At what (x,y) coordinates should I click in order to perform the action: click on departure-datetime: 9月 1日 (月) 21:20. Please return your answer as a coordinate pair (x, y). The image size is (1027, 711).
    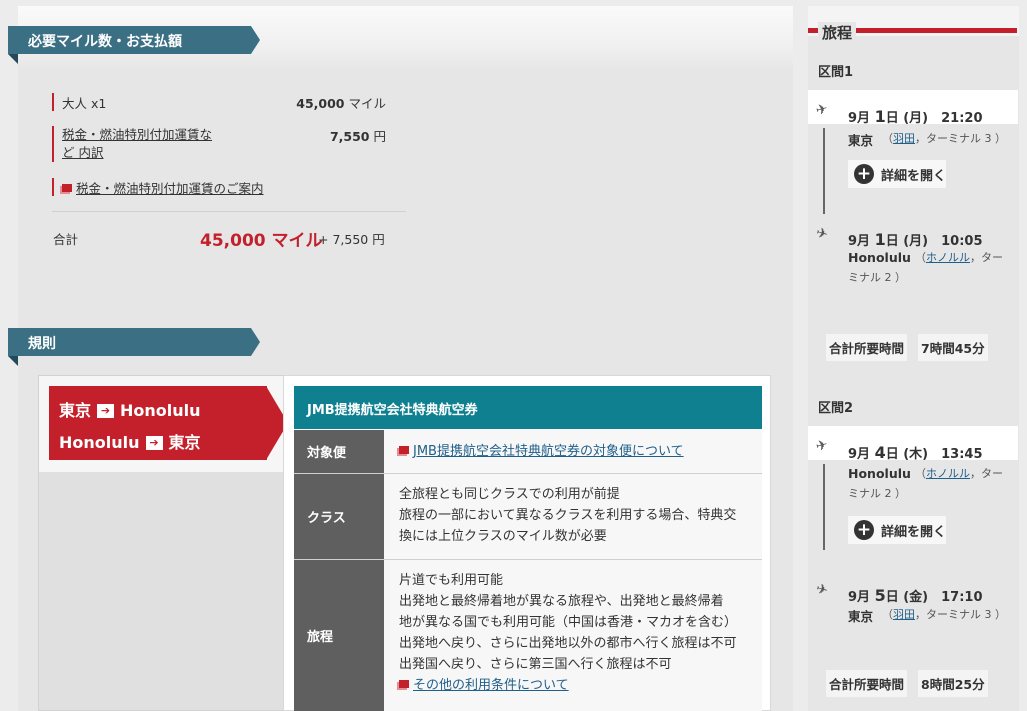
    Looking at the image, I should click on (915, 116).